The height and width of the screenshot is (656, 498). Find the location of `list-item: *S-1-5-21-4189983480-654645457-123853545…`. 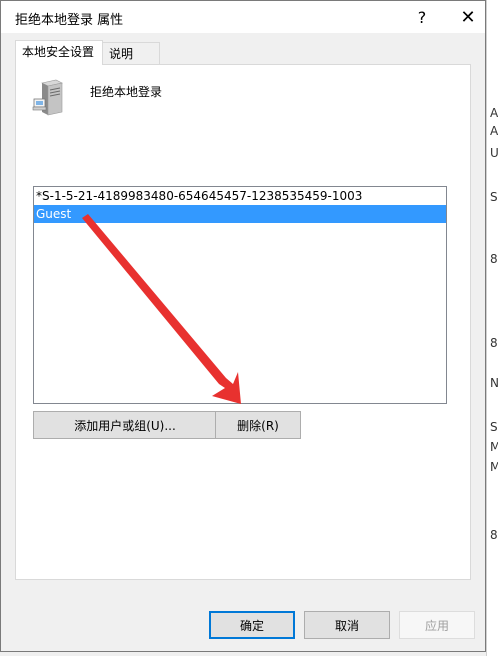

list-item: *S-1-5-21-4189983480-654645457-123853545… is located at coordinates (240, 196).